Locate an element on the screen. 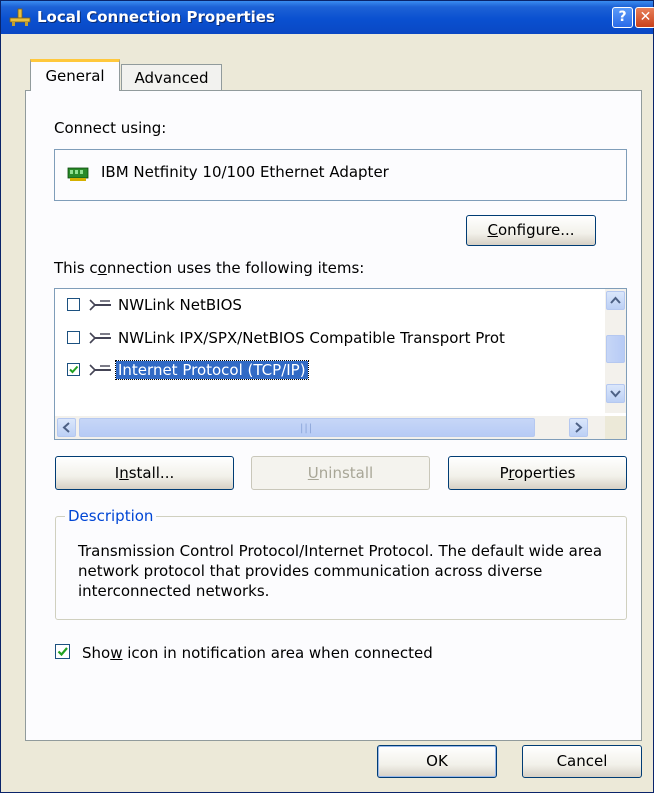  properties-label-post: operties is located at coordinates (545, 473).